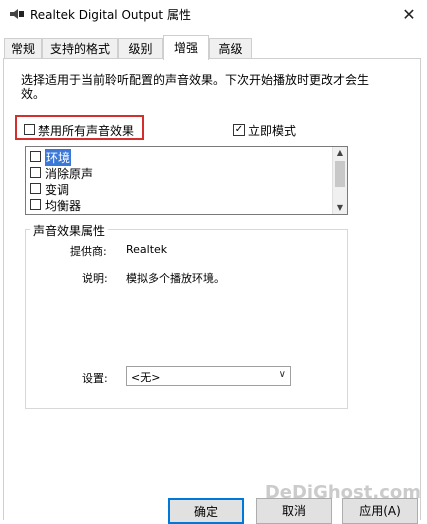 The image size is (427, 524). I want to click on check-icon: ✓, so click(239, 129).